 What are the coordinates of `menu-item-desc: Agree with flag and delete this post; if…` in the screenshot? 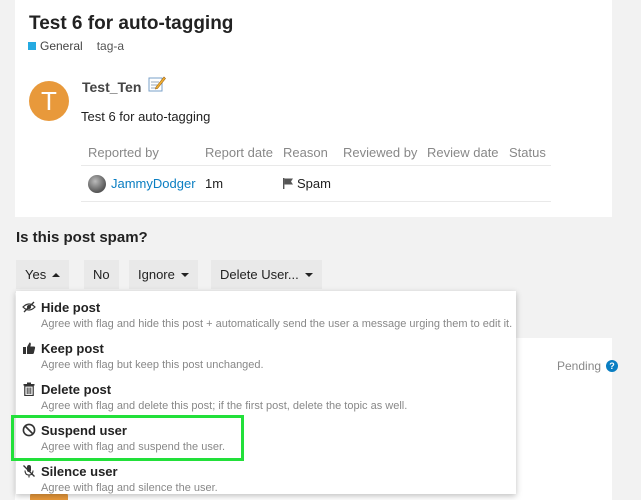 It's located at (224, 406).